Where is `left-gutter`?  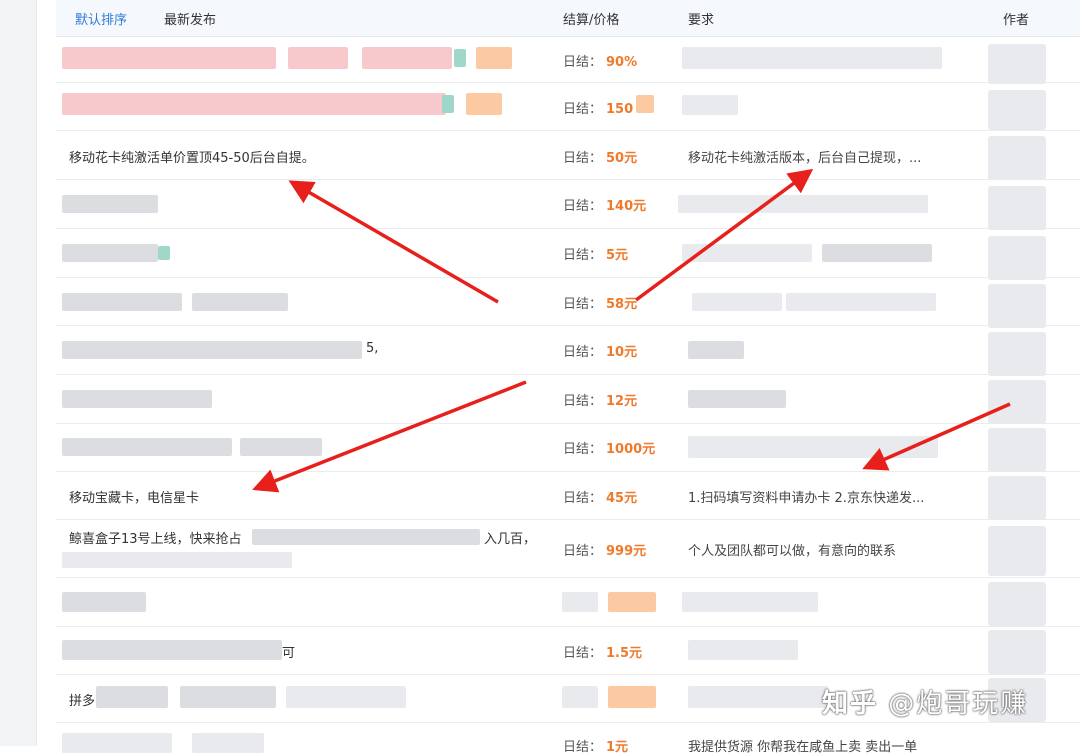 left-gutter is located at coordinates (18, 373).